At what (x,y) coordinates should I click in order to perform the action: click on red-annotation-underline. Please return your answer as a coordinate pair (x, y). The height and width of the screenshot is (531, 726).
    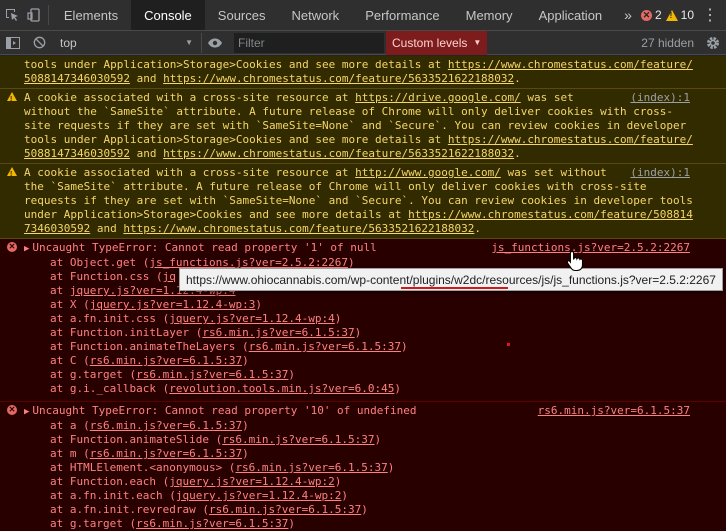
    Looking at the image, I should click on (454, 288).